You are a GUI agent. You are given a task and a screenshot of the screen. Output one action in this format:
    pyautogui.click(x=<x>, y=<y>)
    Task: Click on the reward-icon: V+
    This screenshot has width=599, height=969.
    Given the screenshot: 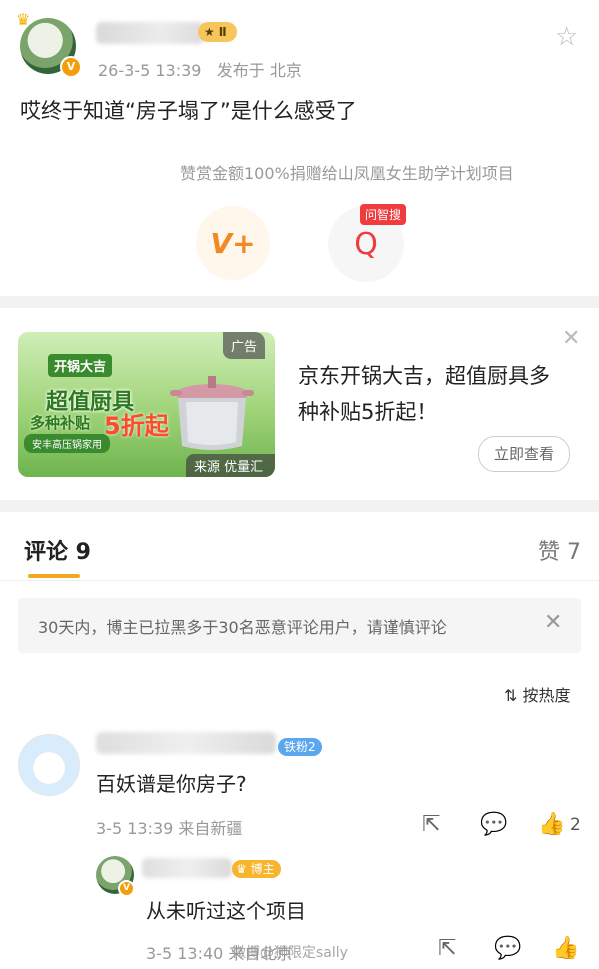 What is the action you would take?
    pyautogui.click(x=233, y=243)
    